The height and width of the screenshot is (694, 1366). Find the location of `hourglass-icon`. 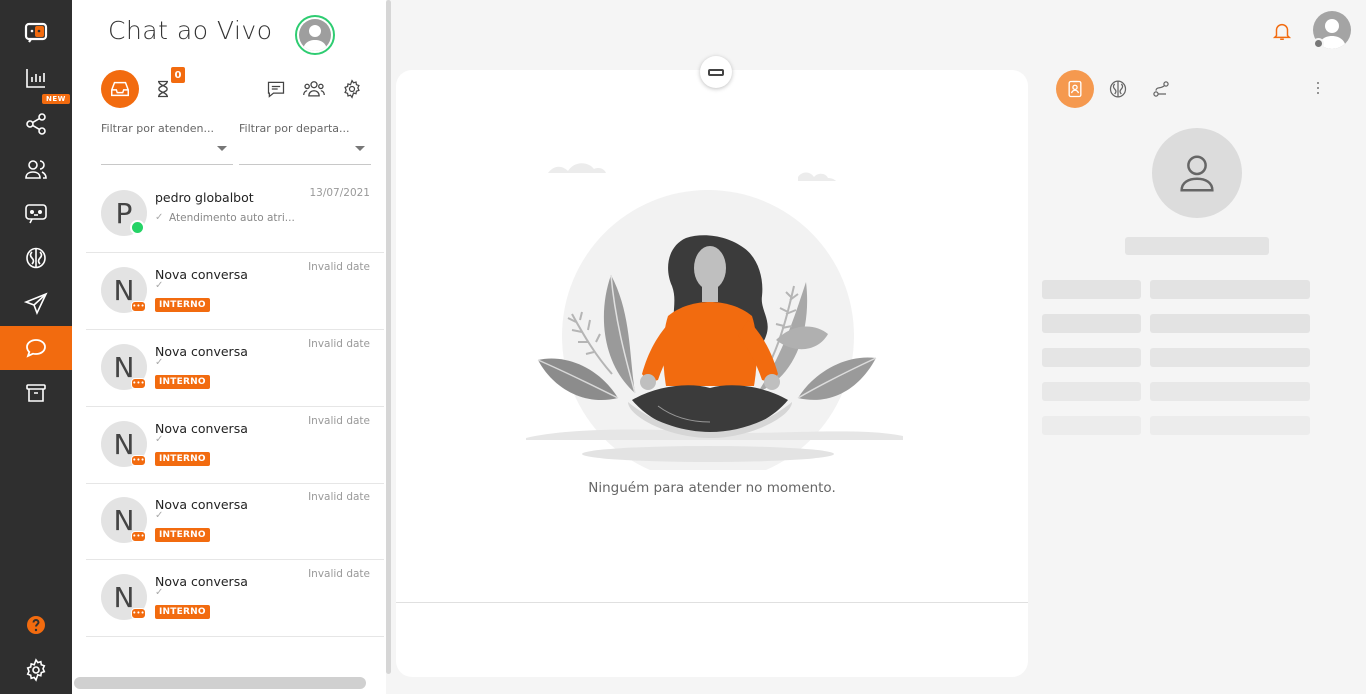

hourglass-icon is located at coordinates (163, 89).